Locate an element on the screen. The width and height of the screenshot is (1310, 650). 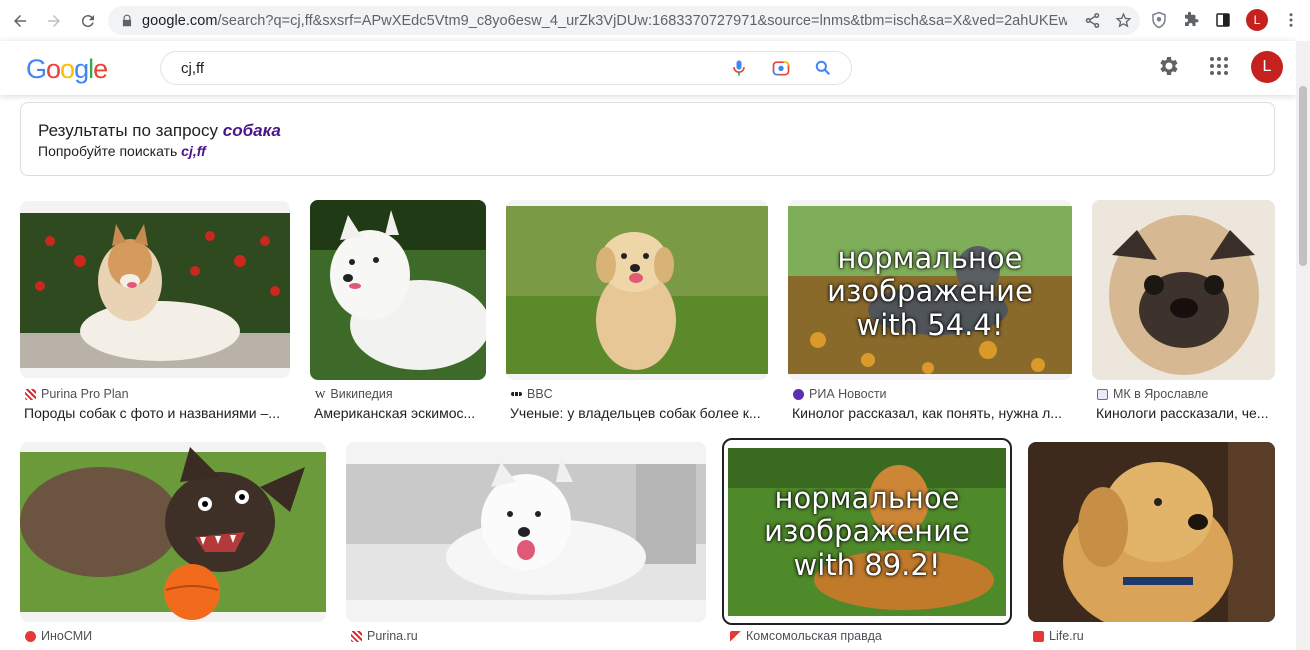
golden-puppy-image is located at coordinates (637, 290).